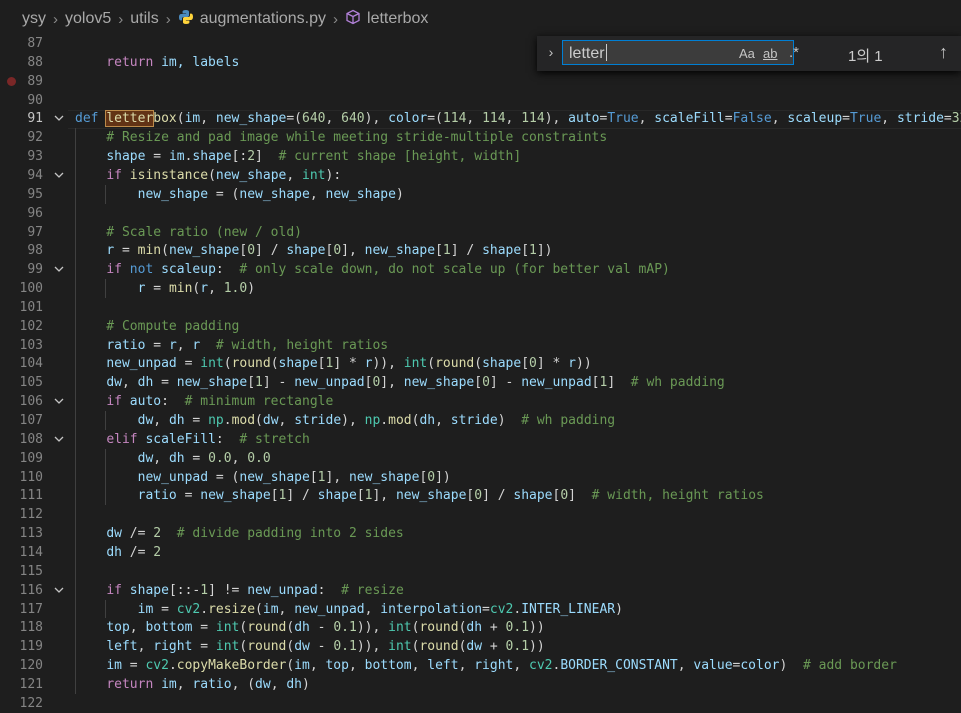 This screenshot has height=713, width=961. What do you see at coordinates (88, 19) in the screenshot?
I see `breadcrumb-item-yolov5: yolov5` at bounding box center [88, 19].